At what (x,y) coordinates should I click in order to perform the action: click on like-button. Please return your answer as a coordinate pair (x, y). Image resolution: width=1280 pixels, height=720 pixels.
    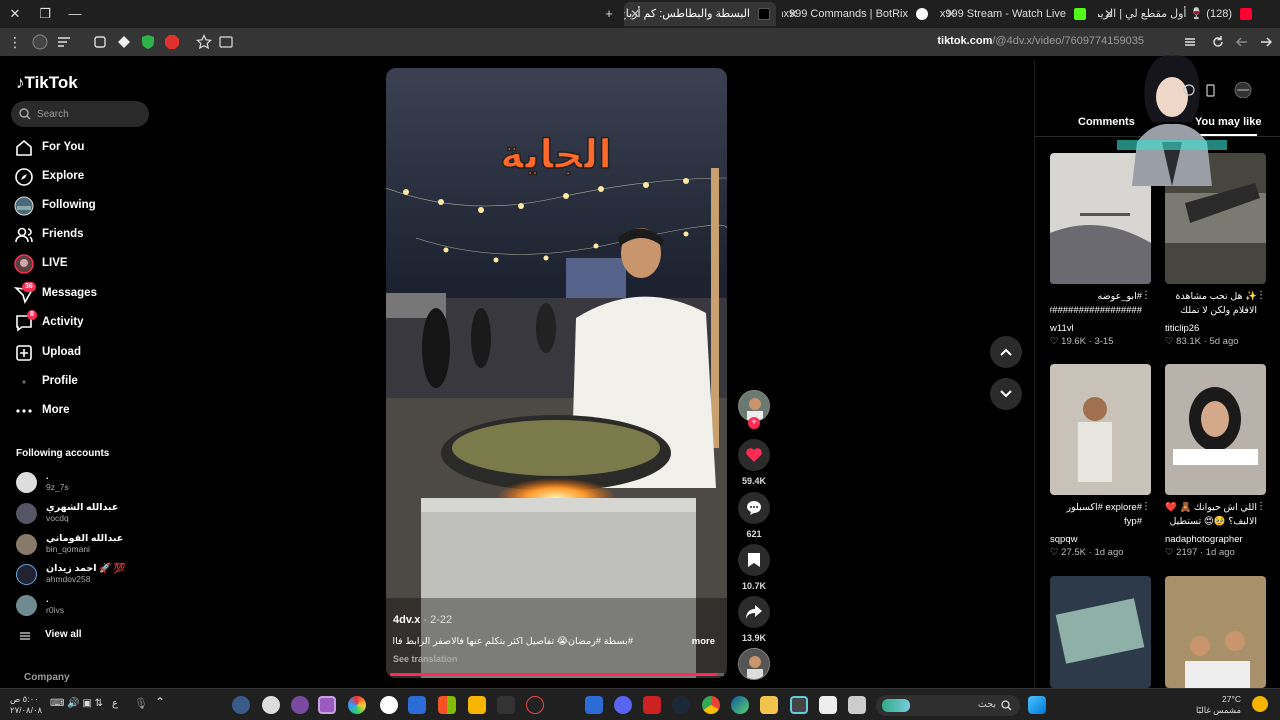
    Looking at the image, I should click on (754, 455).